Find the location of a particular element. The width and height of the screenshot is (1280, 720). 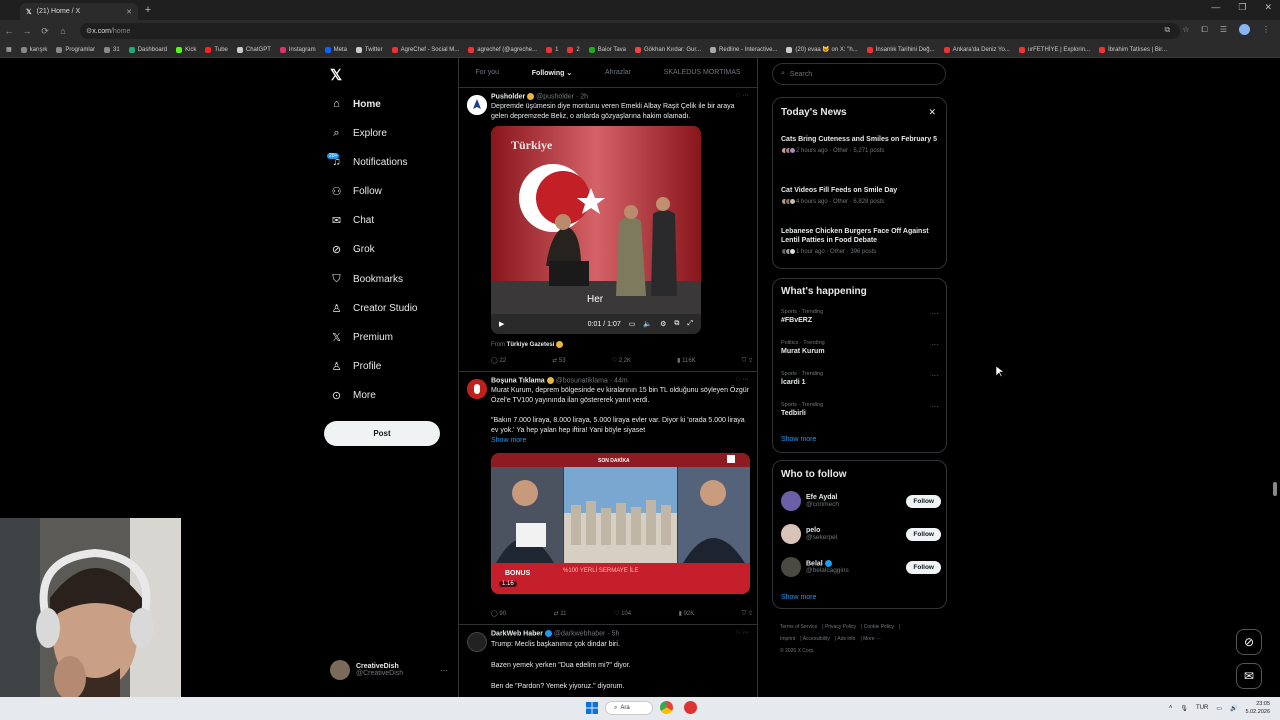

nav-item-home: ⌂ Home is located at coordinates (355, 104).